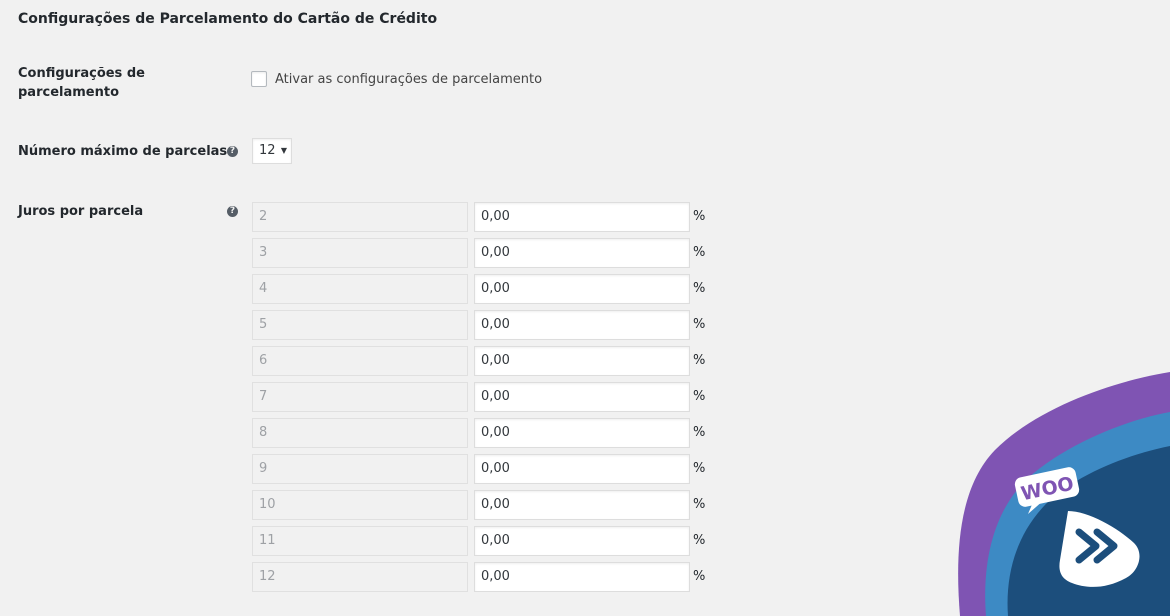  Describe the element at coordinates (123, 151) in the screenshot. I see `max-installments-label: Número máximo de parcelas` at that location.